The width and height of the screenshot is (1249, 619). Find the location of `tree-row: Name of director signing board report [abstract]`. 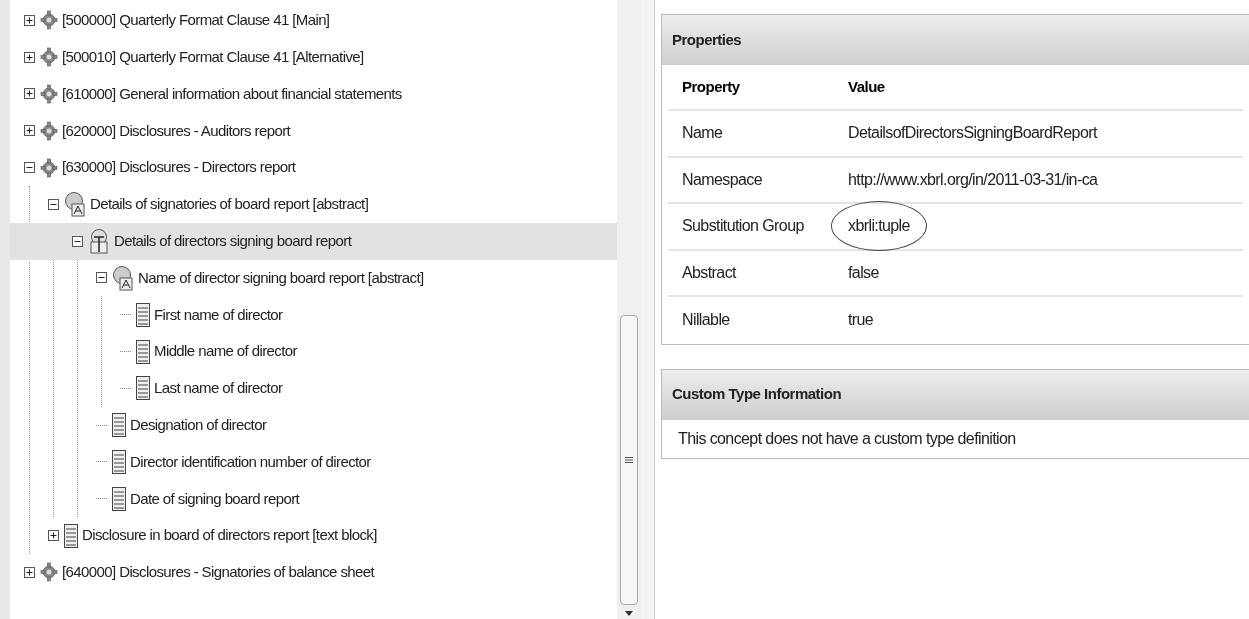

tree-row: Name of director signing board report [abstract] is located at coordinates (313, 278).